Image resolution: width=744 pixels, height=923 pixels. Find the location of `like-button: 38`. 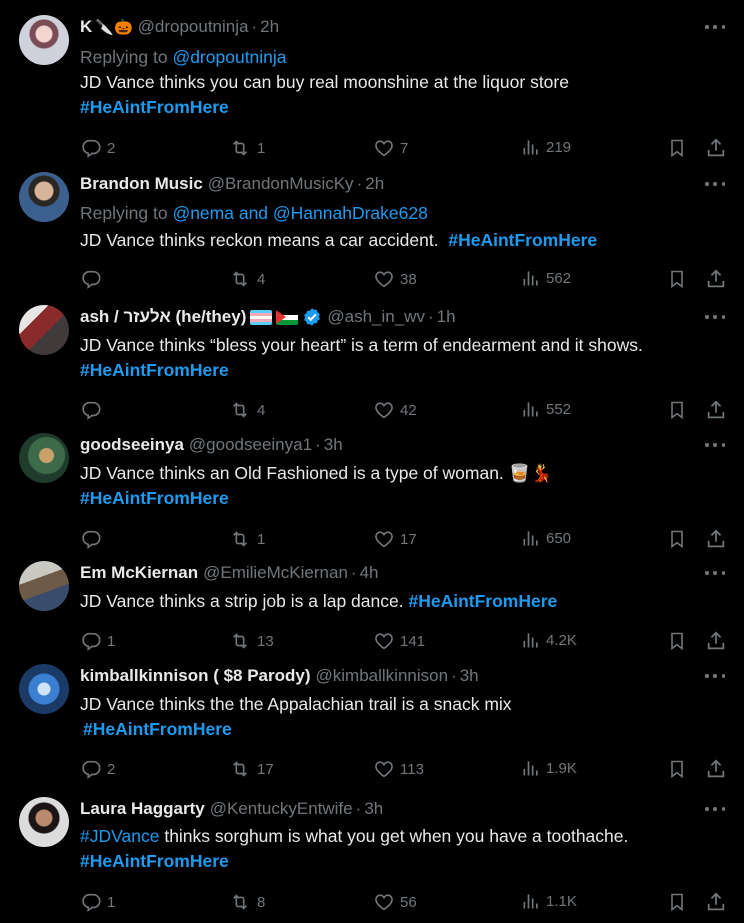

like-button: 38 is located at coordinates (395, 279).